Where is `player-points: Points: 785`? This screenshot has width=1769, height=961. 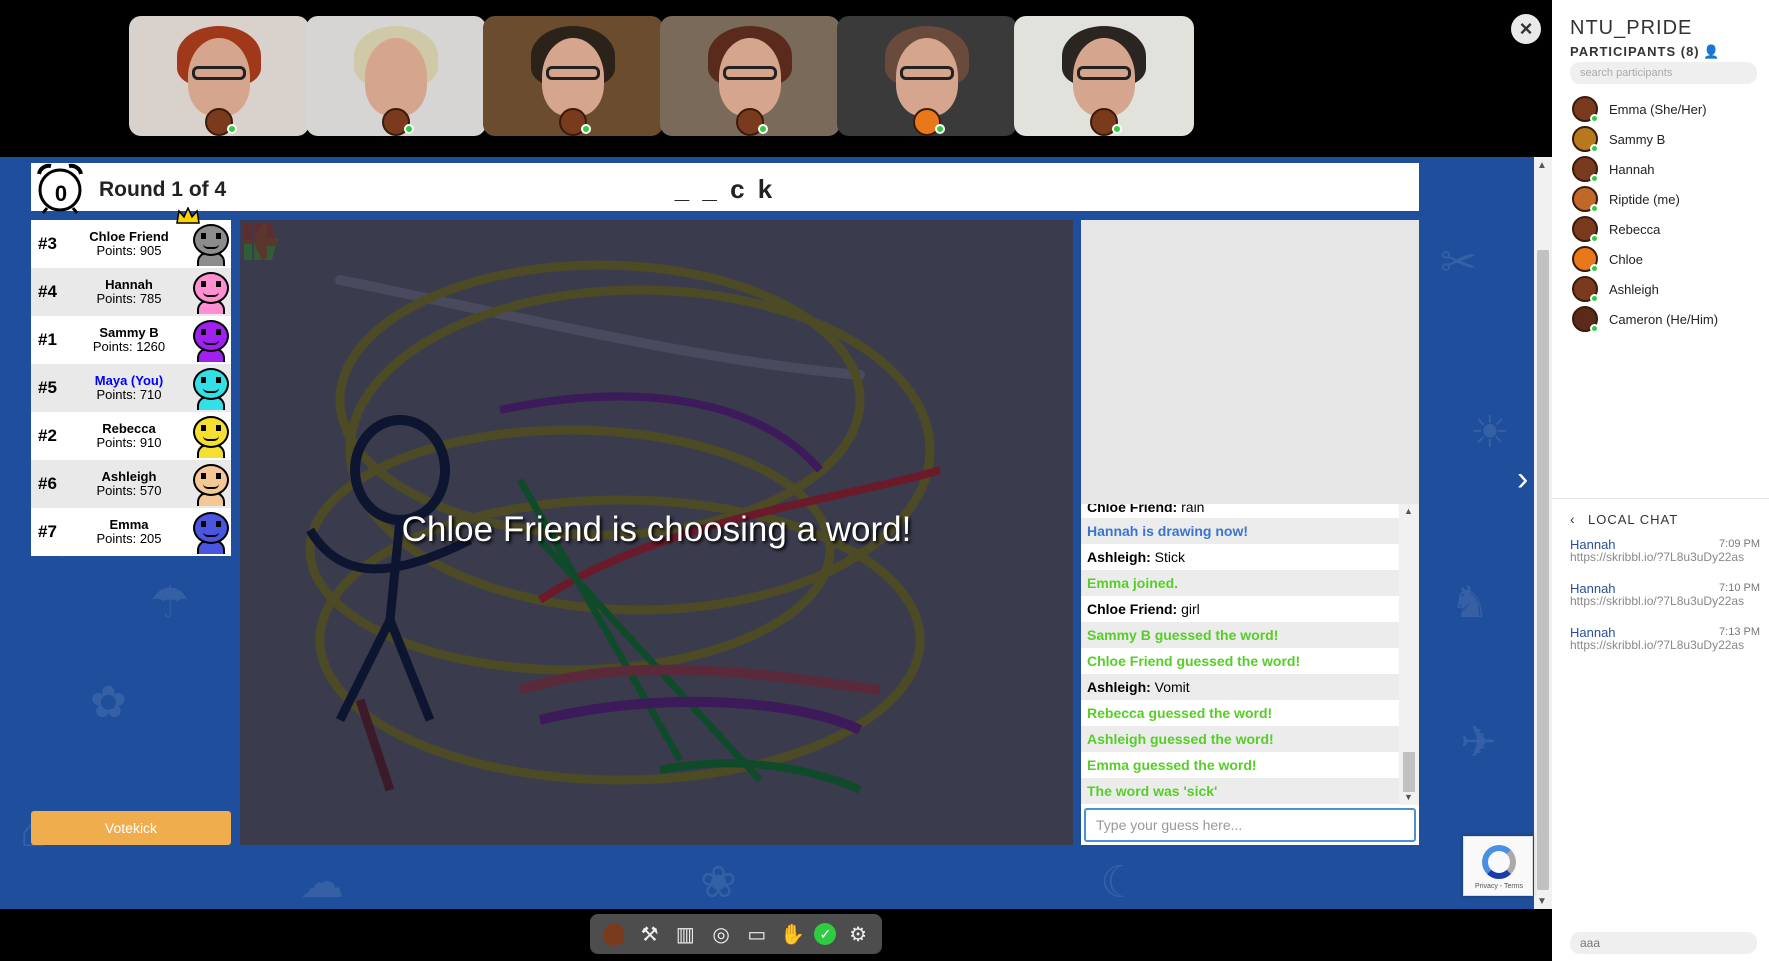
player-points: Points: 785 is located at coordinates (129, 298).